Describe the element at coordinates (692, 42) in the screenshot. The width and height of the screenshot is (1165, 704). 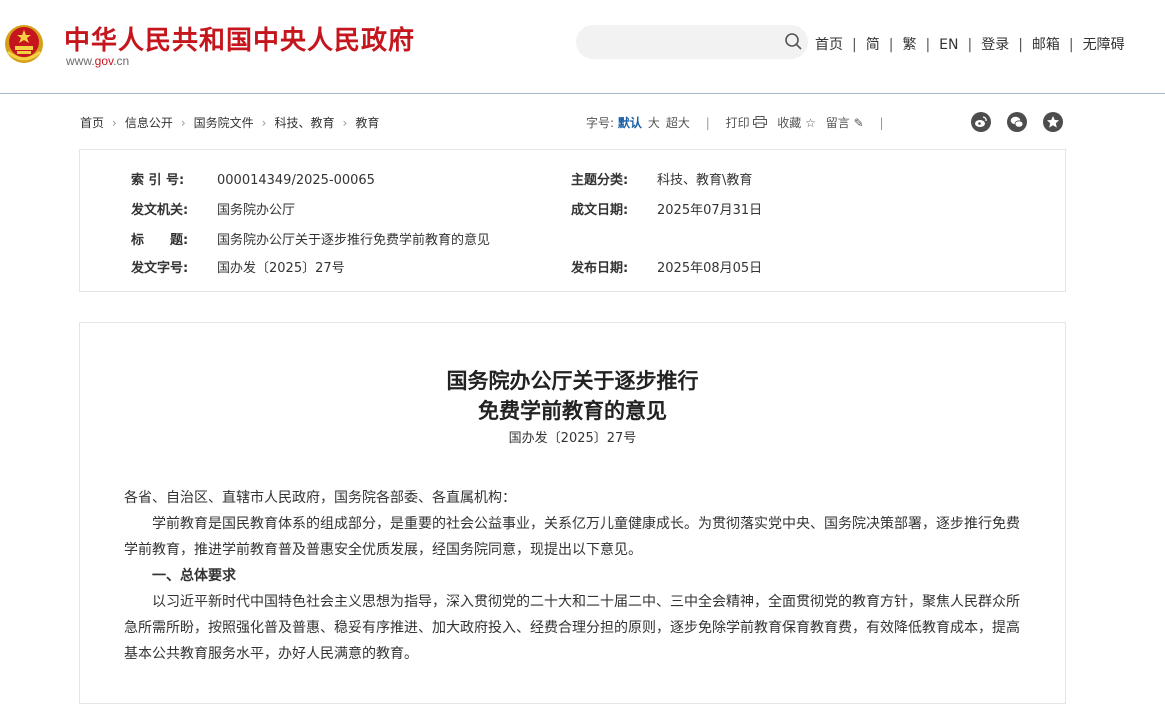
I see `search-input` at that location.